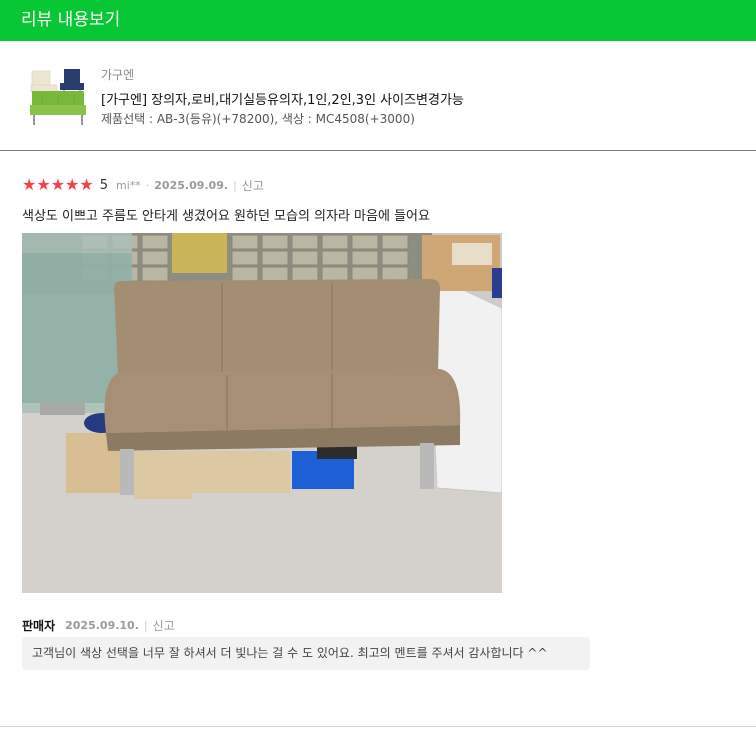 The width and height of the screenshot is (756, 729). Describe the element at coordinates (128, 185) in the screenshot. I see `reviewer-id: mi**` at that location.